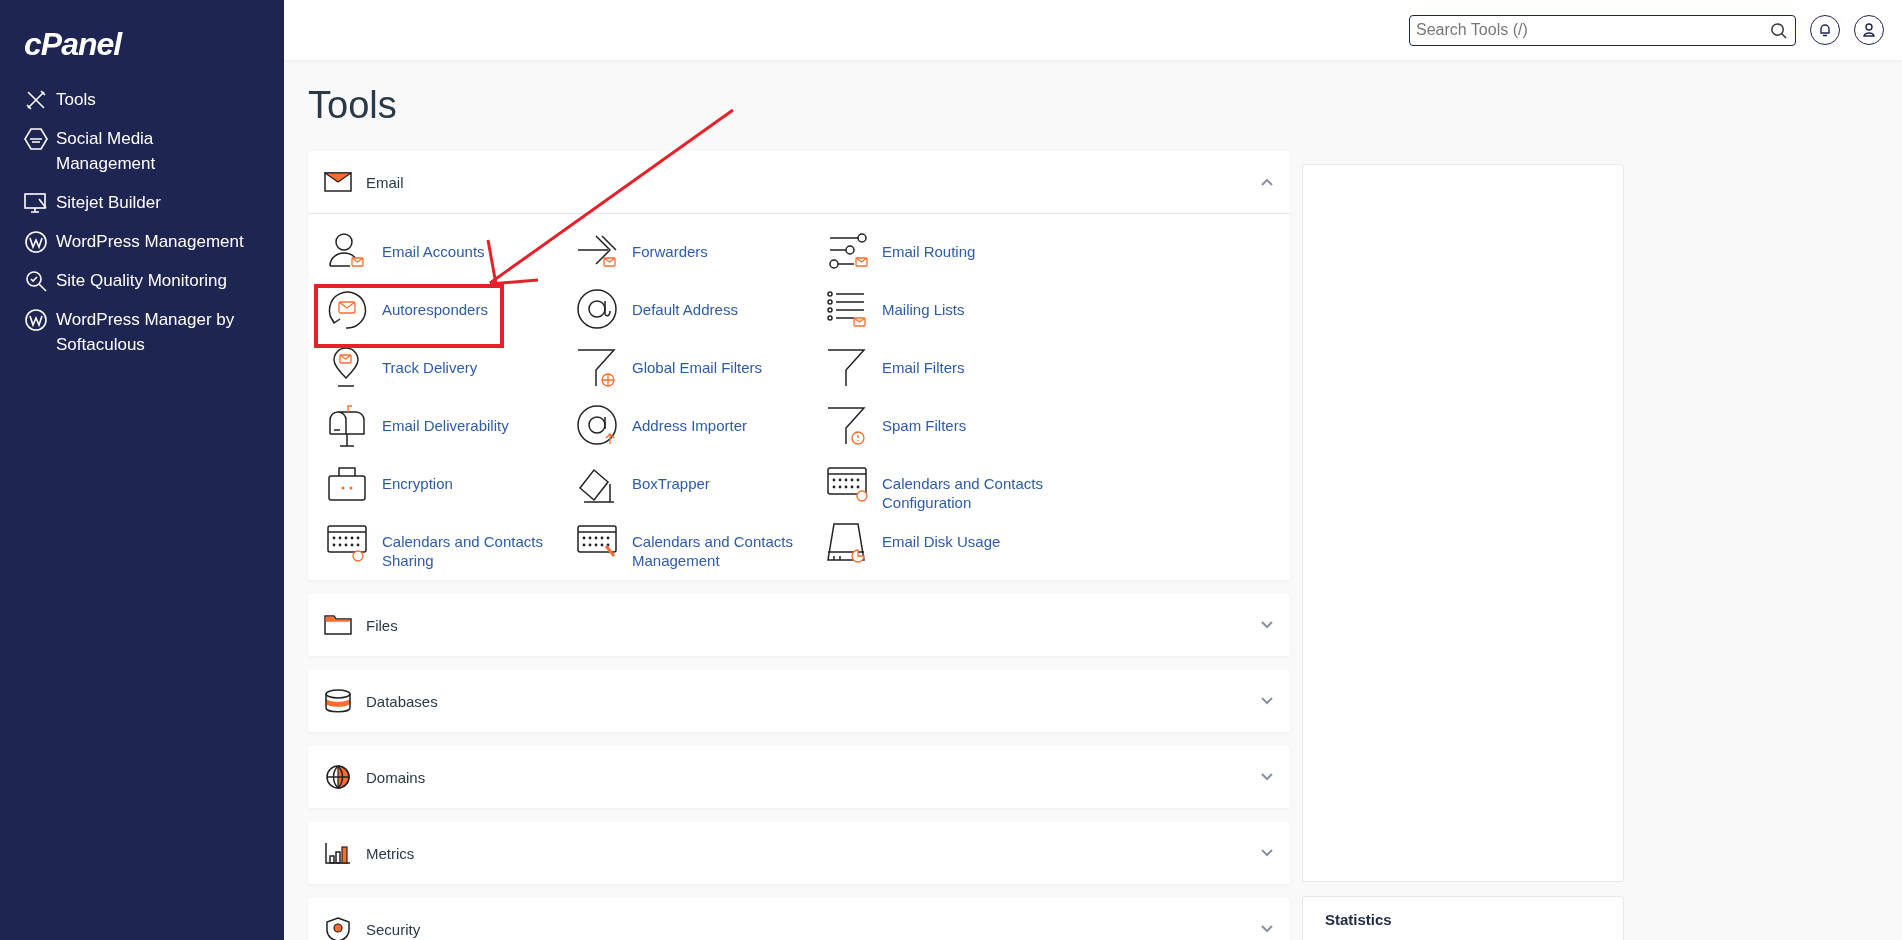 Image resolution: width=1902 pixels, height=940 pixels. What do you see at coordinates (73, 44) in the screenshot?
I see `logo: cPanel` at bounding box center [73, 44].